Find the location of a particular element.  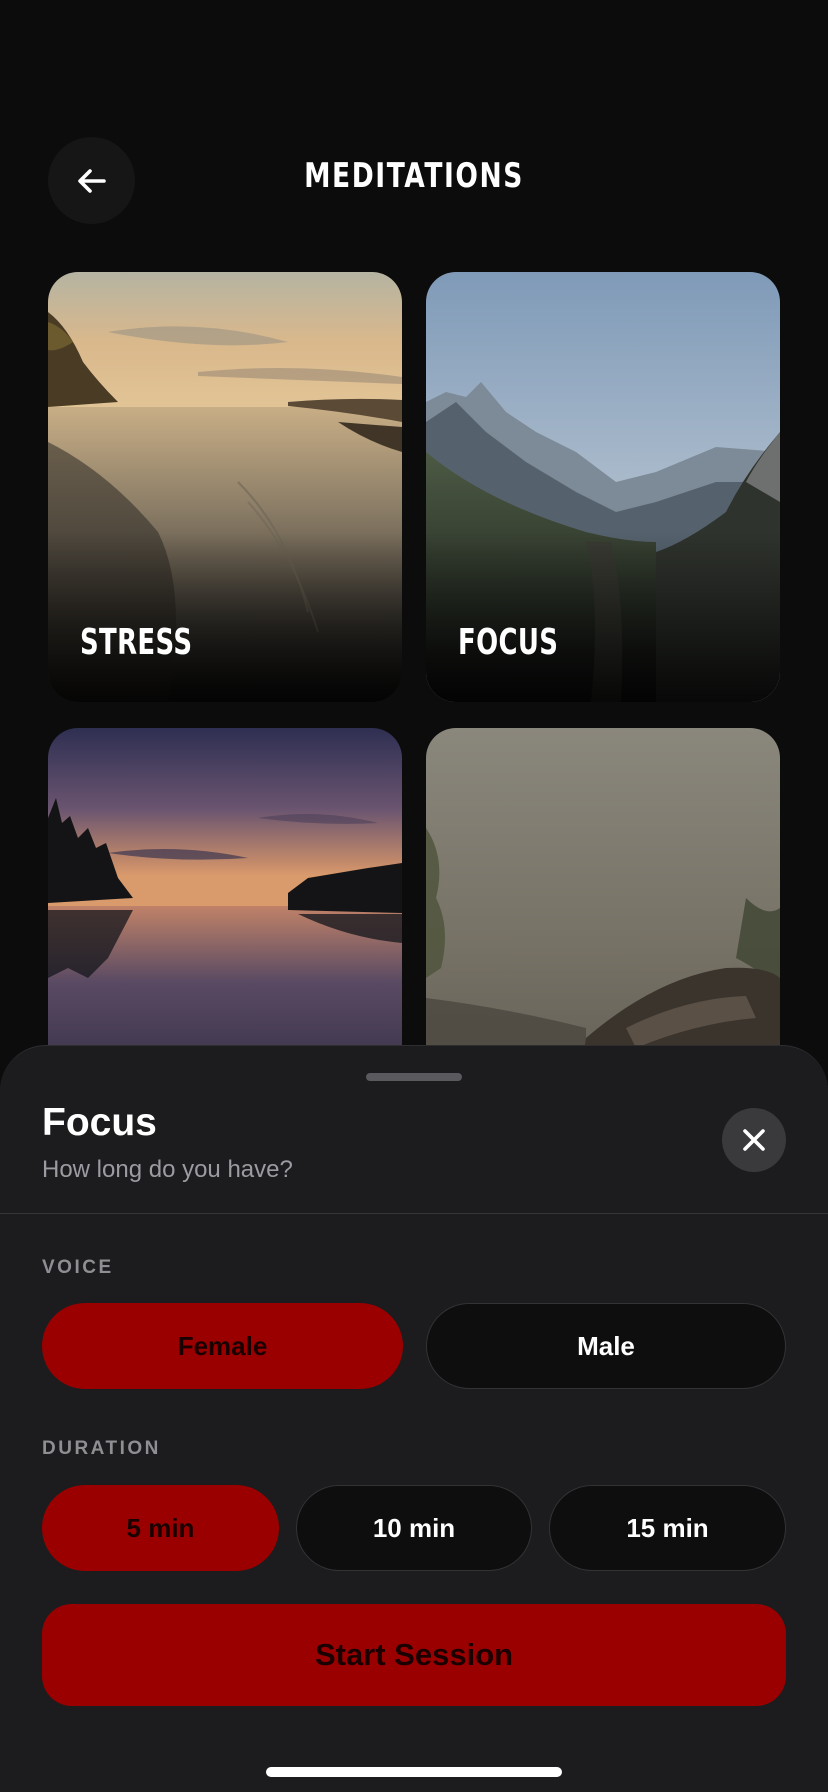

duration-section-label: DURATION is located at coordinates (101, 1448).